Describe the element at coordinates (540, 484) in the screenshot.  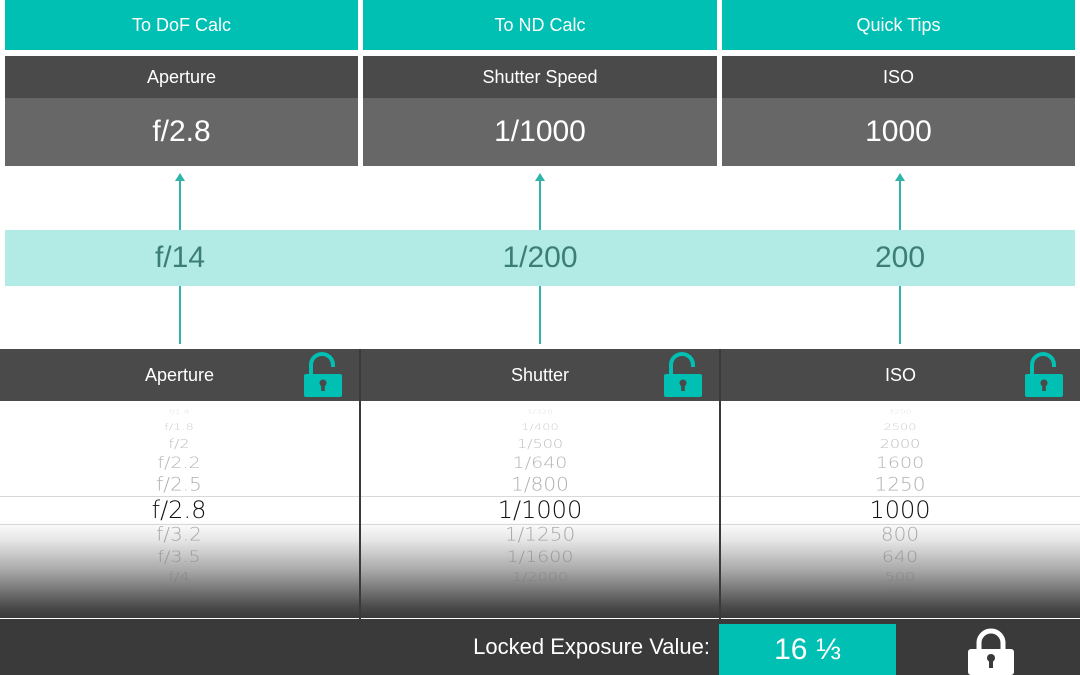
I see `picker-item: 1/800` at that location.